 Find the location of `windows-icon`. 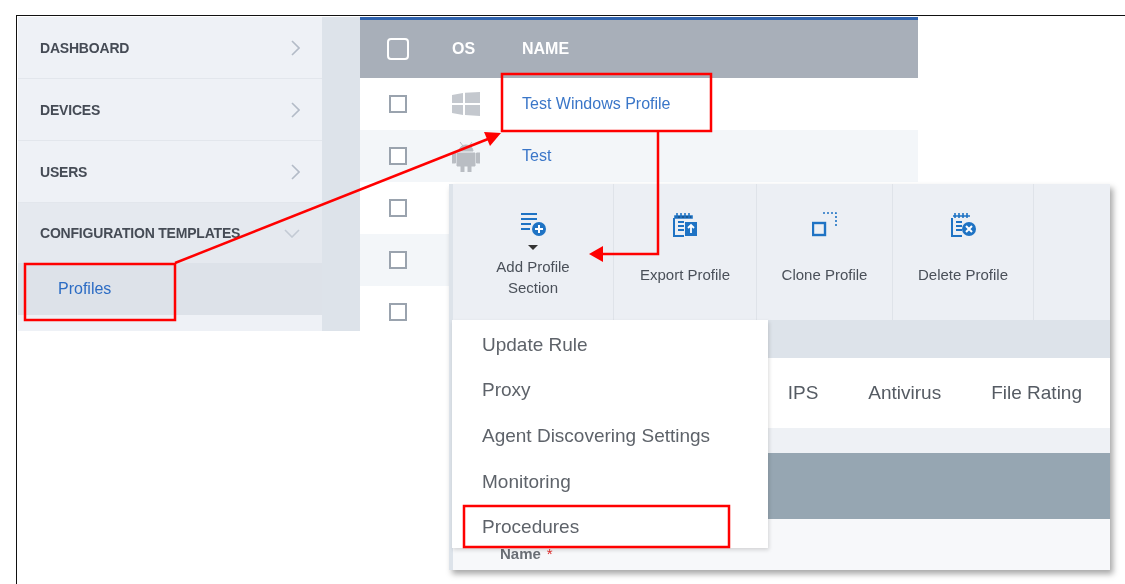

windows-icon is located at coordinates (466, 104).